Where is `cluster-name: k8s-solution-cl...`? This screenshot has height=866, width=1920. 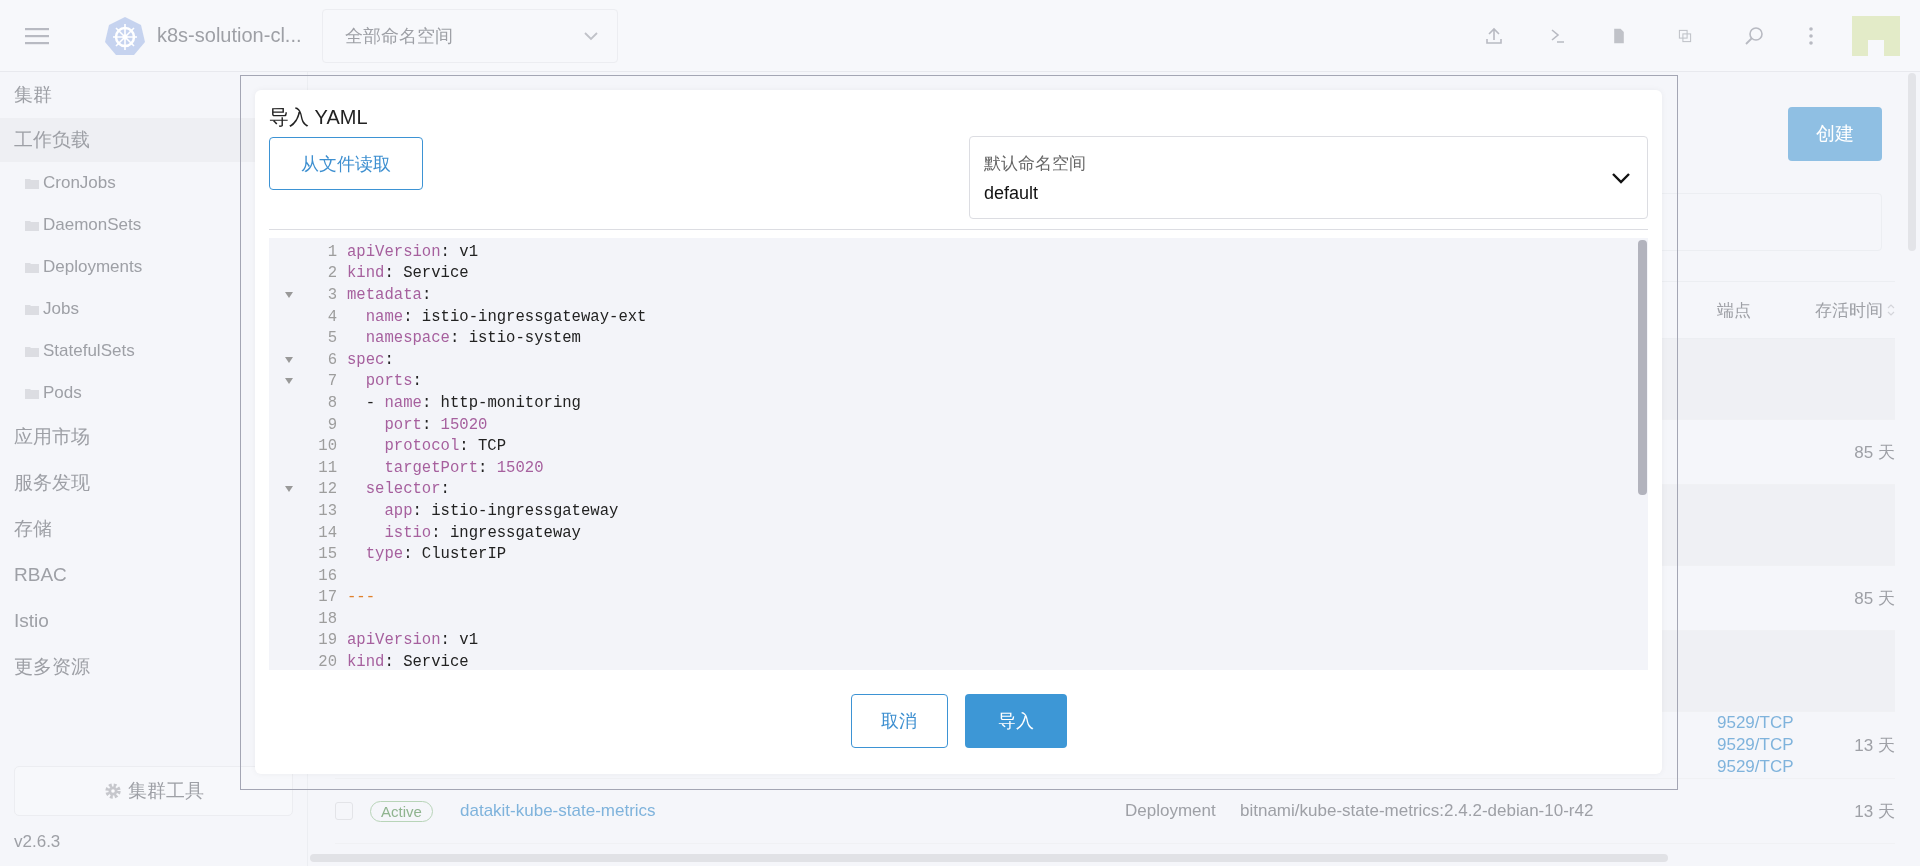 cluster-name: k8s-solution-cl... is located at coordinates (229, 35).